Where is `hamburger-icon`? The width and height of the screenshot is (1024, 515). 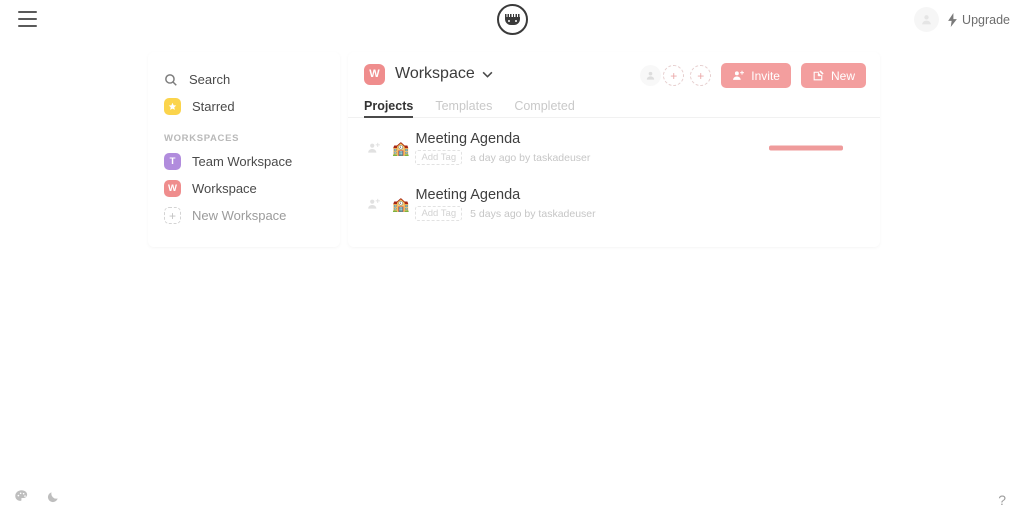
hamburger-icon is located at coordinates (27, 19).